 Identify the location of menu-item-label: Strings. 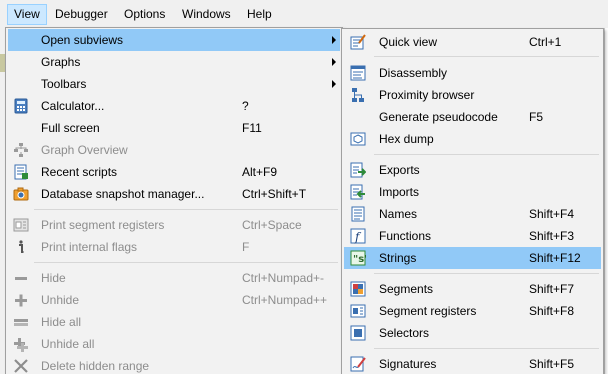
(398, 258).